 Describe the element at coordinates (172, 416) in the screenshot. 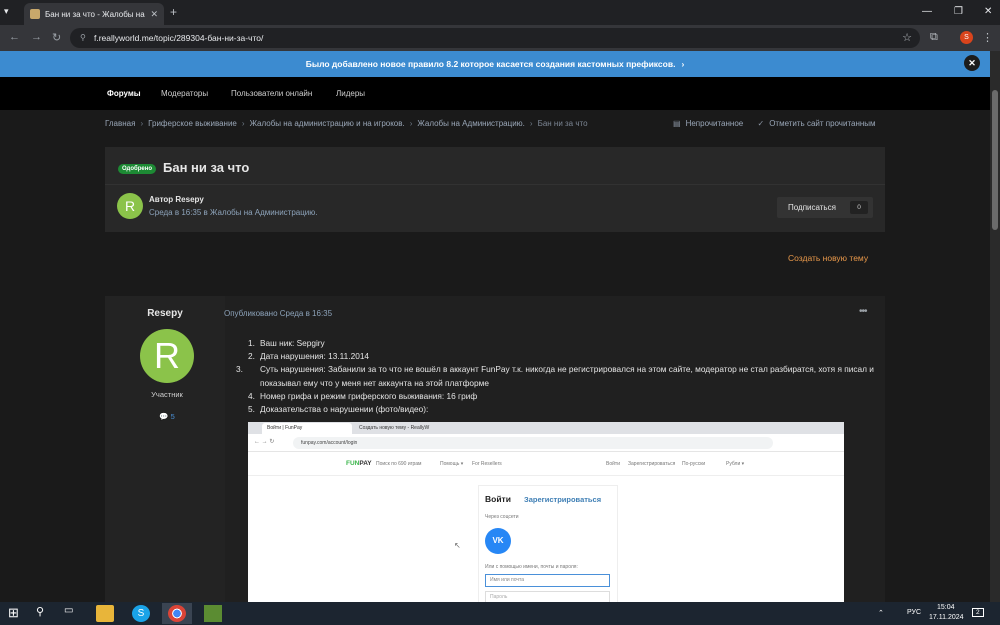

I see `post-count-value: 5` at that location.